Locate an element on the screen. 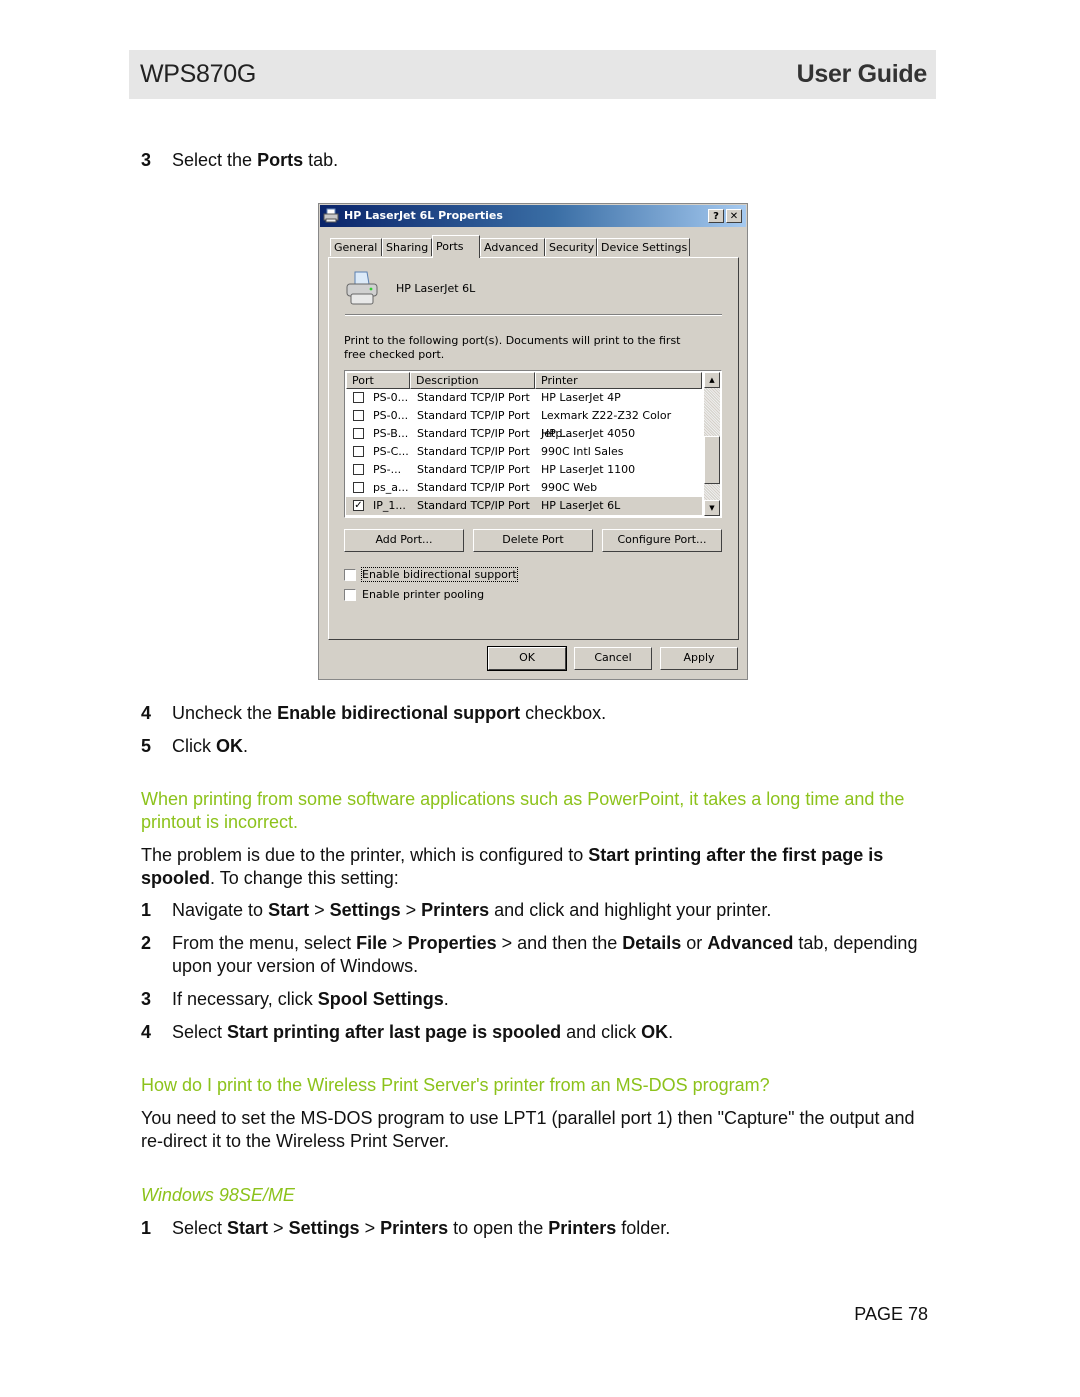 The width and height of the screenshot is (1080, 1397). cancel-button: Cancel is located at coordinates (613, 658).